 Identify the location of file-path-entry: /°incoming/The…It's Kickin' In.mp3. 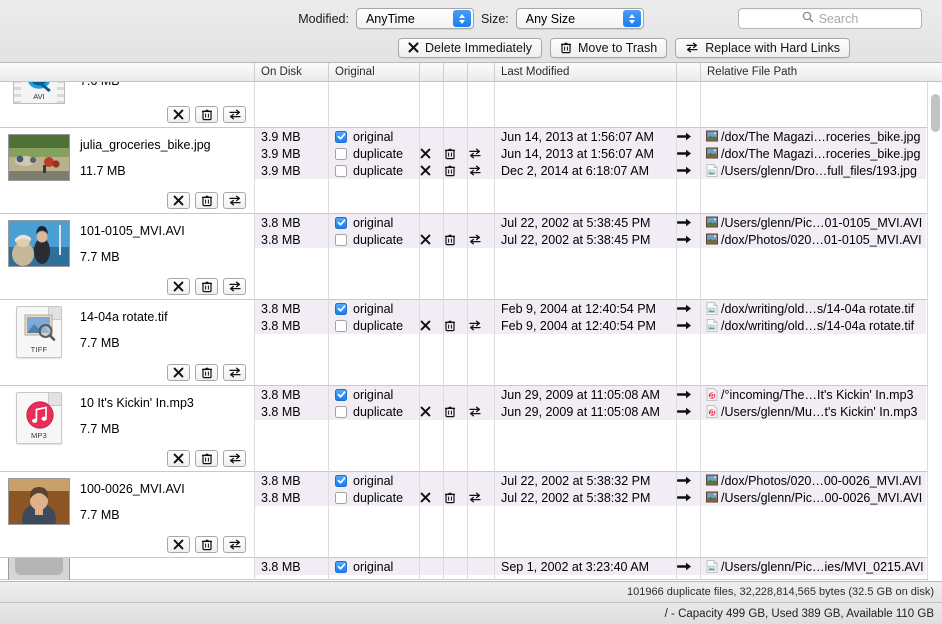
(807, 395).